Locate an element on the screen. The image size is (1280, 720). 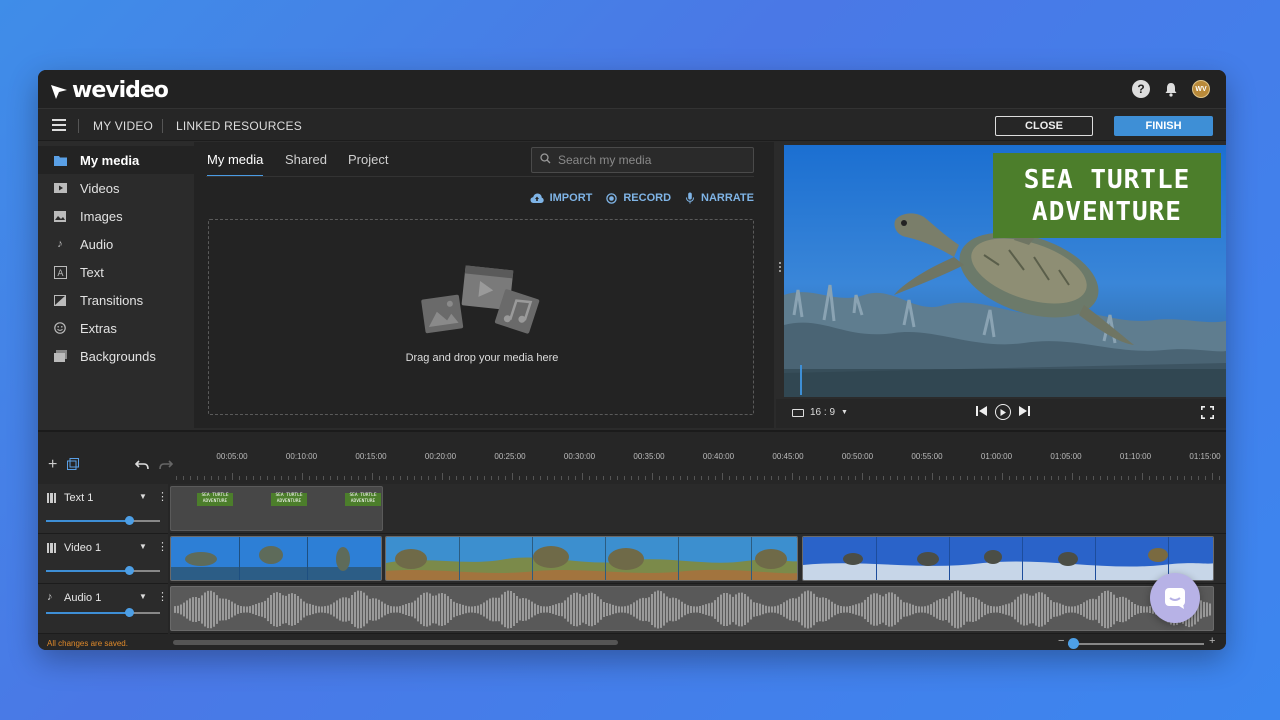
media-dropzone: Drag and drop your media here is located at coordinates (481, 317).